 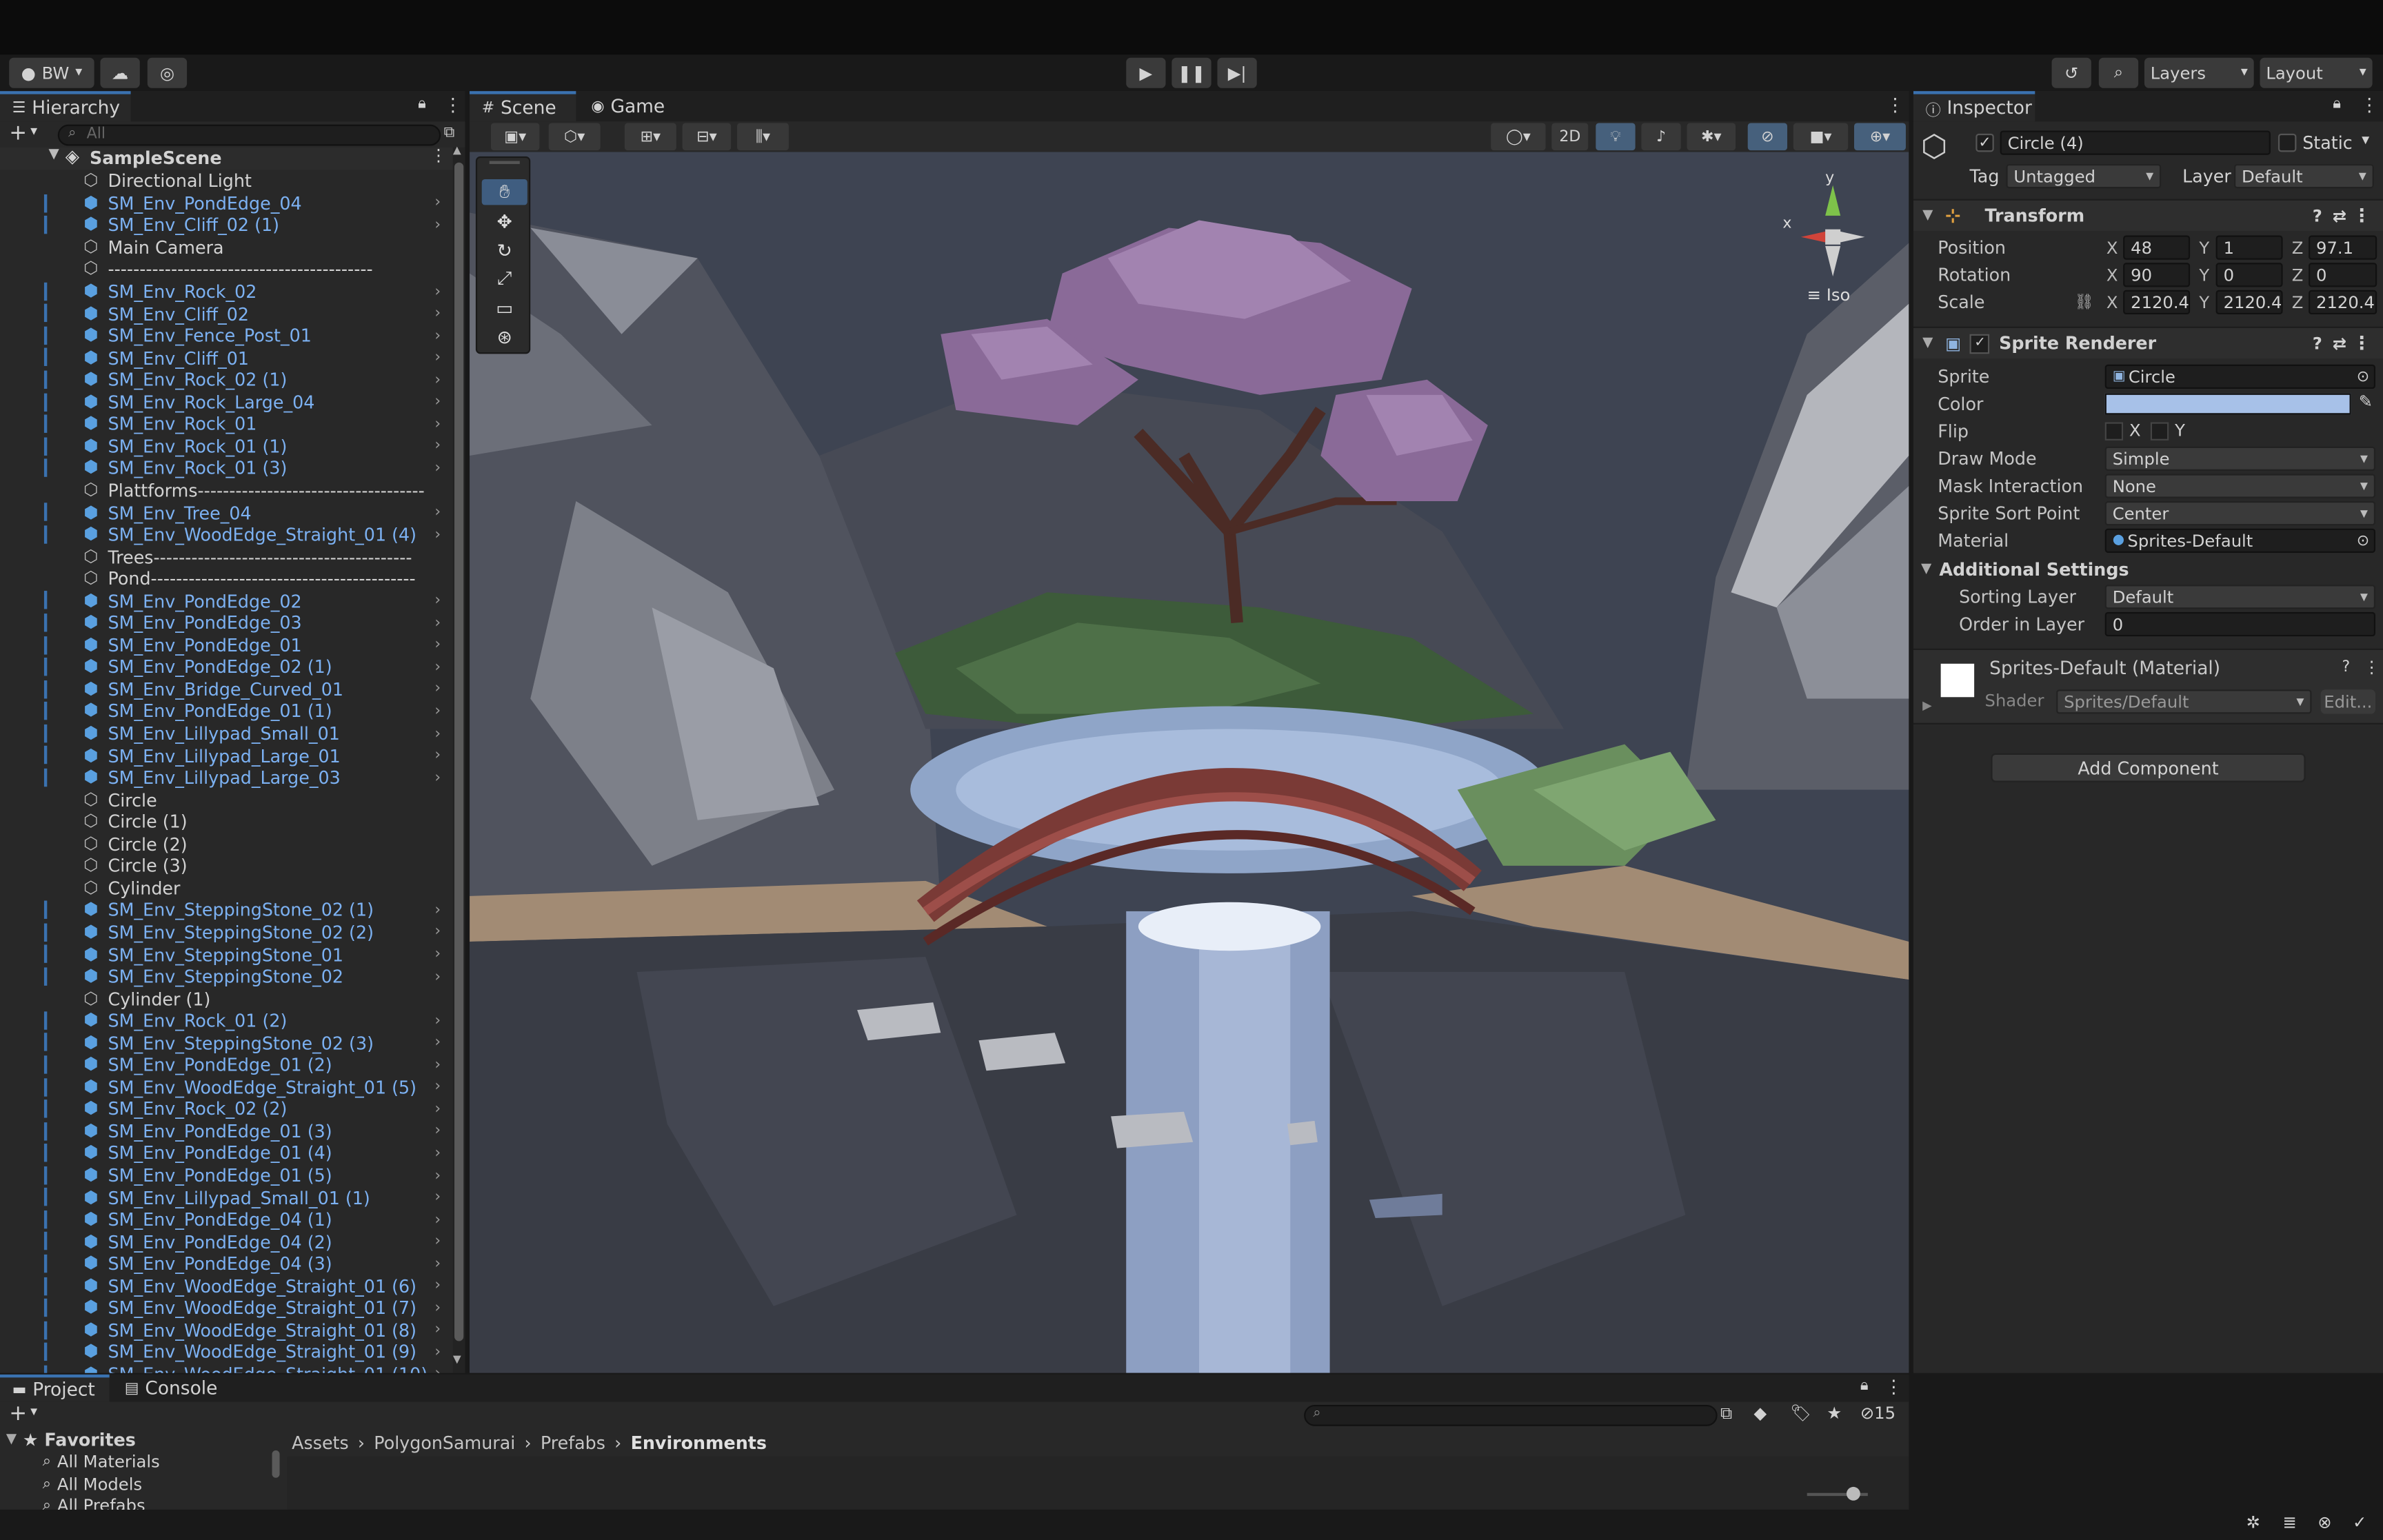 What do you see at coordinates (2184, 702) in the screenshot?
I see `shader-dropdown: Sprites/Default` at bounding box center [2184, 702].